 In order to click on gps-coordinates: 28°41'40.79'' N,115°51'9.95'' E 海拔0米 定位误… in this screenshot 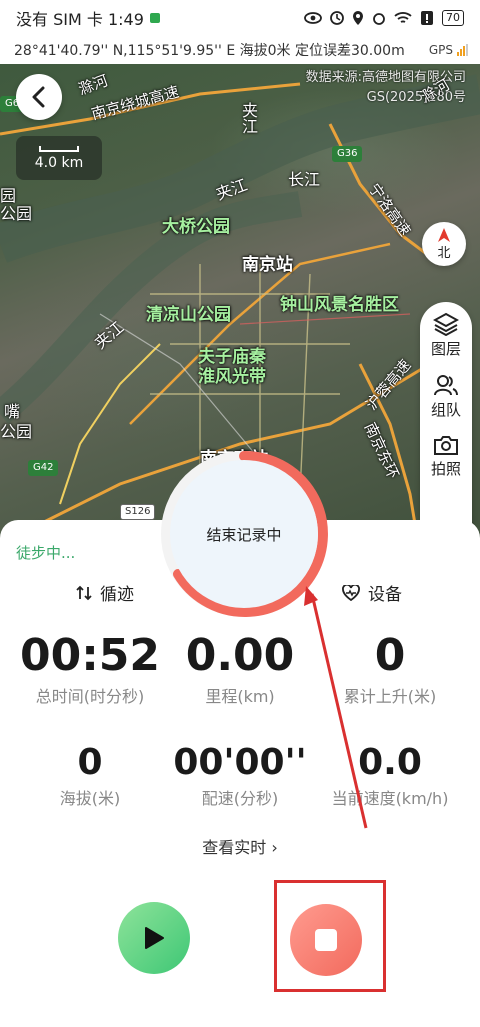, I will do `click(209, 51)`.